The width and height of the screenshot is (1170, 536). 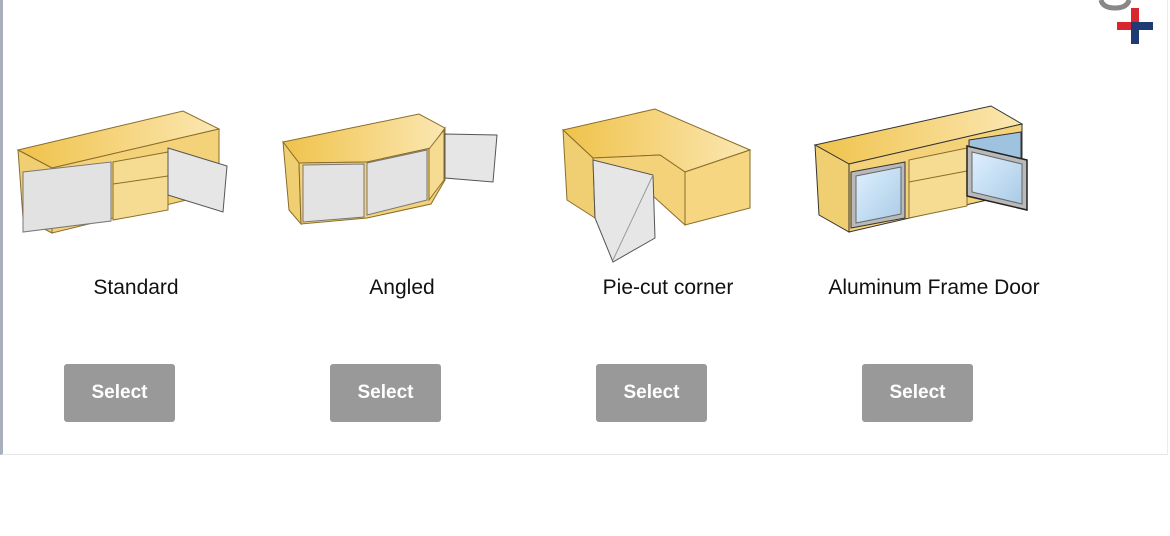 What do you see at coordinates (656, 185) in the screenshot?
I see `pie-cut-cabinet-image` at bounding box center [656, 185].